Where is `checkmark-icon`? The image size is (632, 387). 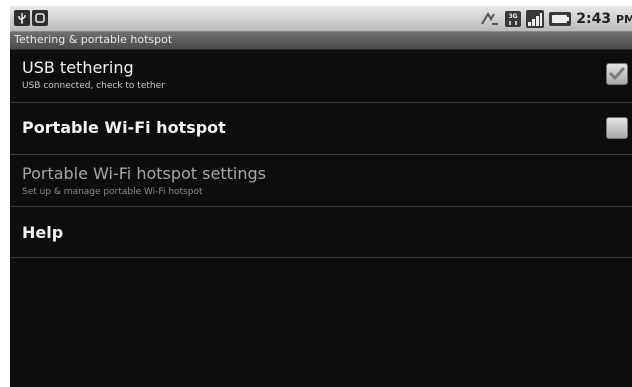
checkmark-icon is located at coordinates (617, 73).